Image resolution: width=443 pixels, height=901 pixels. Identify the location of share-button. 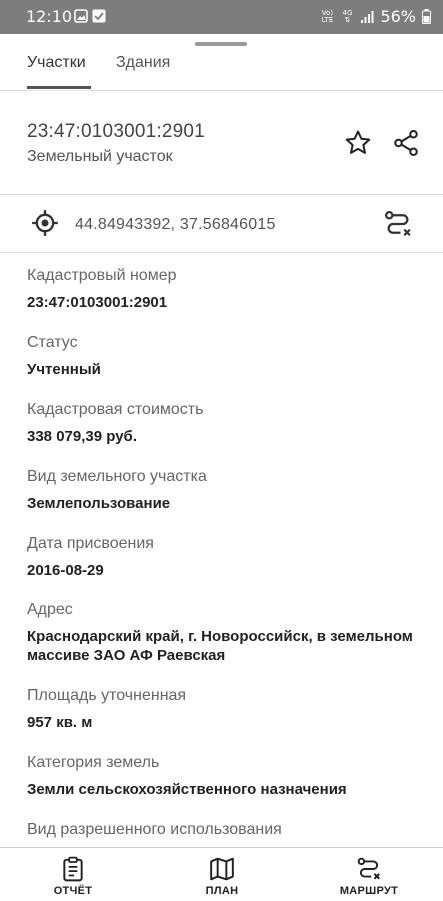
(406, 143).